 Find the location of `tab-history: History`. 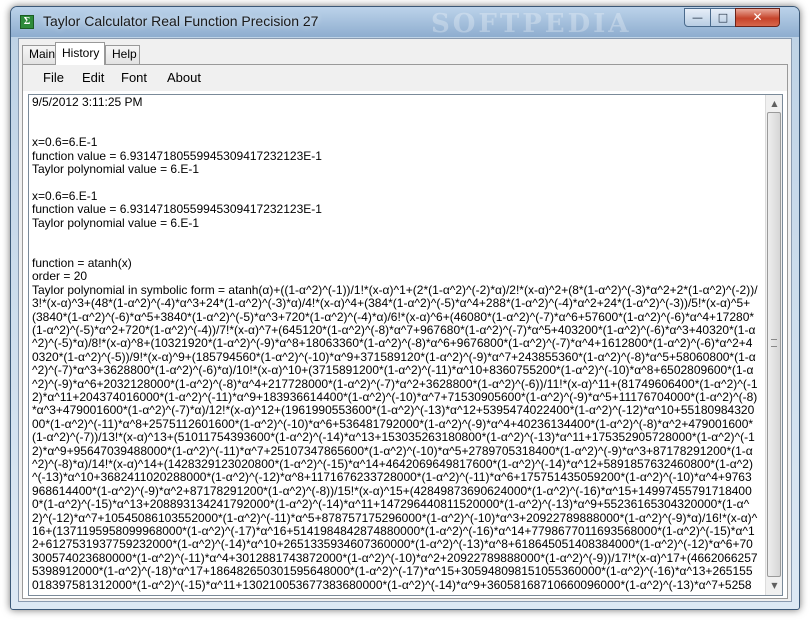

tab-history: History is located at coordinates (80, 53).